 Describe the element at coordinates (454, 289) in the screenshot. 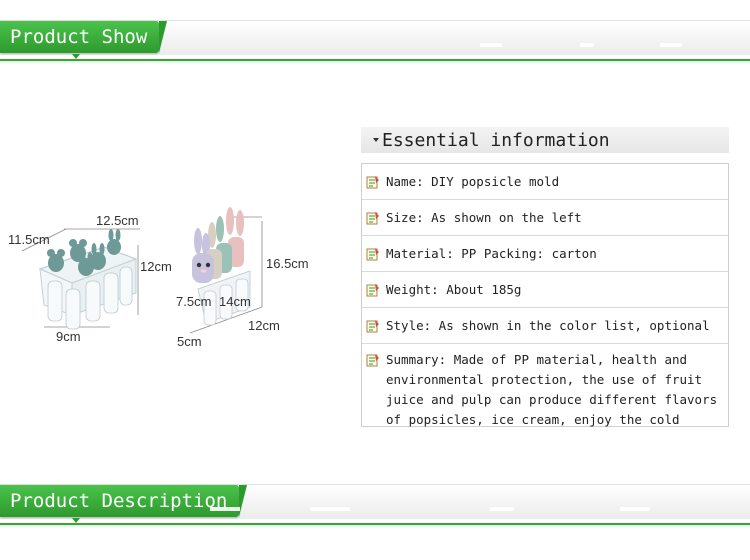

I see `info-text: Weight: About 185g` at that location.